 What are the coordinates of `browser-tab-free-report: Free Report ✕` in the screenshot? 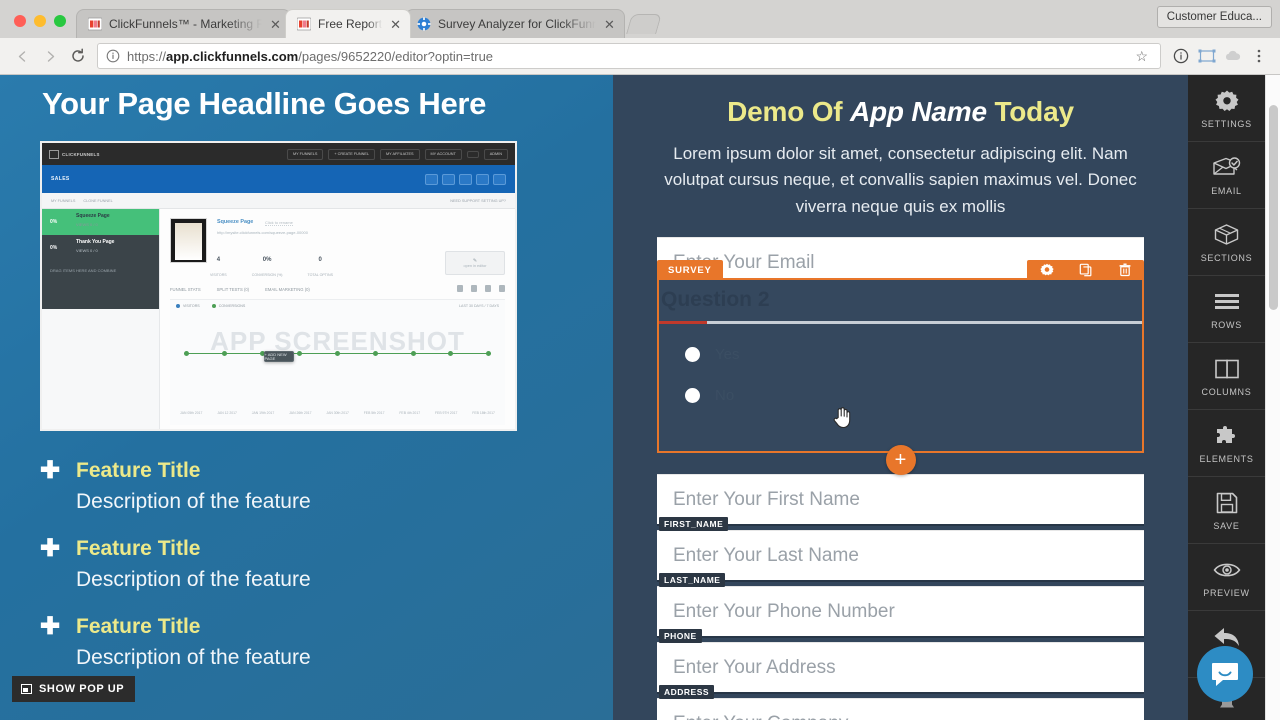 It's located at (348, 23).